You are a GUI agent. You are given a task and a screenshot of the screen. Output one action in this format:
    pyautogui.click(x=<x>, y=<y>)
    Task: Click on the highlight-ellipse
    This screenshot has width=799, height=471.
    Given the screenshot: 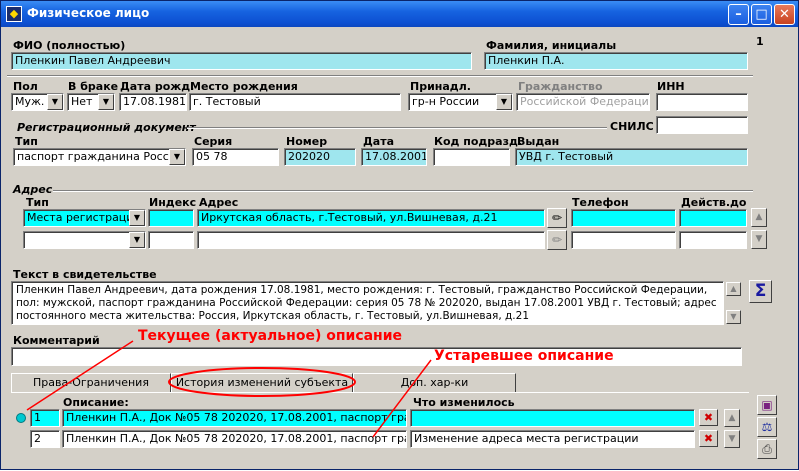 What is the action you would take?
    pyautogui.click(x=262, y=382)
    